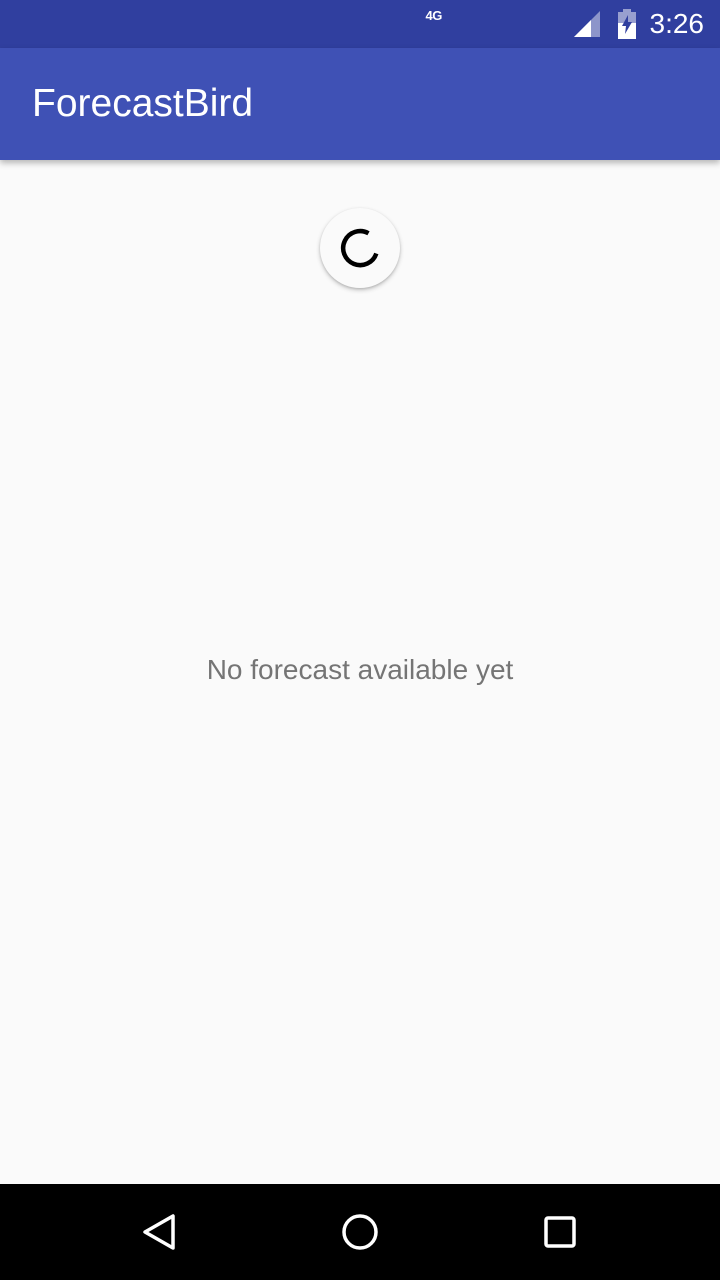  What do you see at coordinates (565, 24) in the screenshot?
I see `status-icons: 4G 3:26` at bounding box center [565, 24].